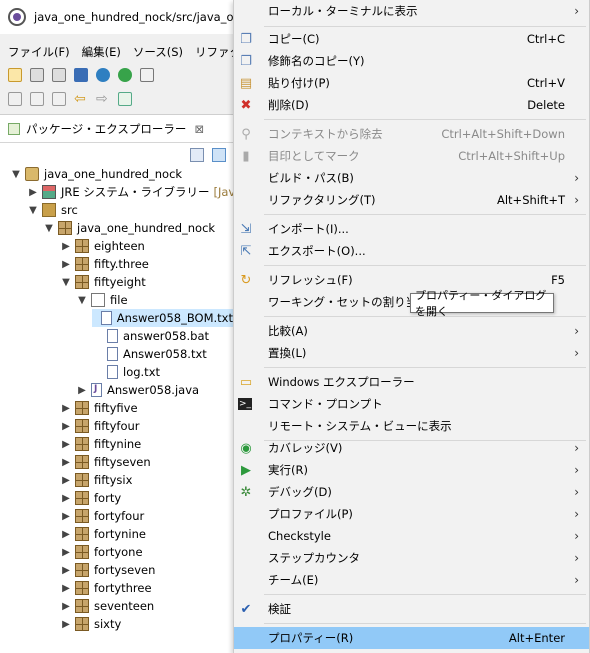 The height and width of the screenshot is (653, 590). Describe the element at coordinates (147, 75) in the screenshot. I see `toolbar-misc-icon` at that location.